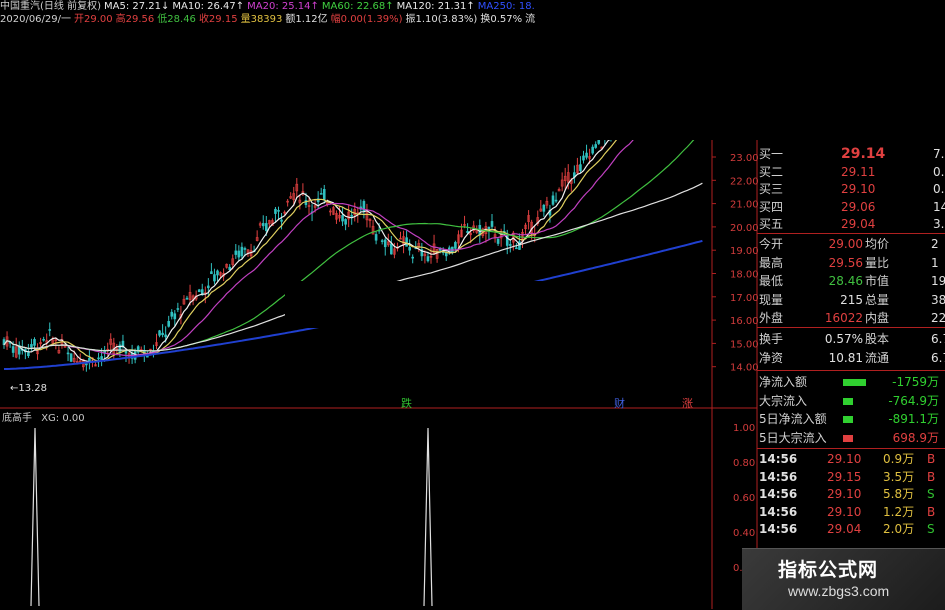 The width and height of the screenshot is (945, 610). What do you see at coordinates (851, 172) in the screenshot?
I see `orderbook-row: 买二 29.11 0.` at bounding box center [851, 172].